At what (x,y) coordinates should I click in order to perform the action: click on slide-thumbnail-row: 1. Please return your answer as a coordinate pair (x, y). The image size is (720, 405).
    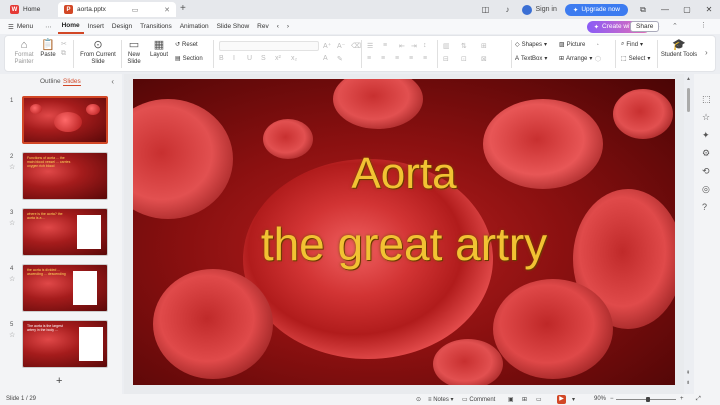
    Looking at the image, I should click on (61, 121).